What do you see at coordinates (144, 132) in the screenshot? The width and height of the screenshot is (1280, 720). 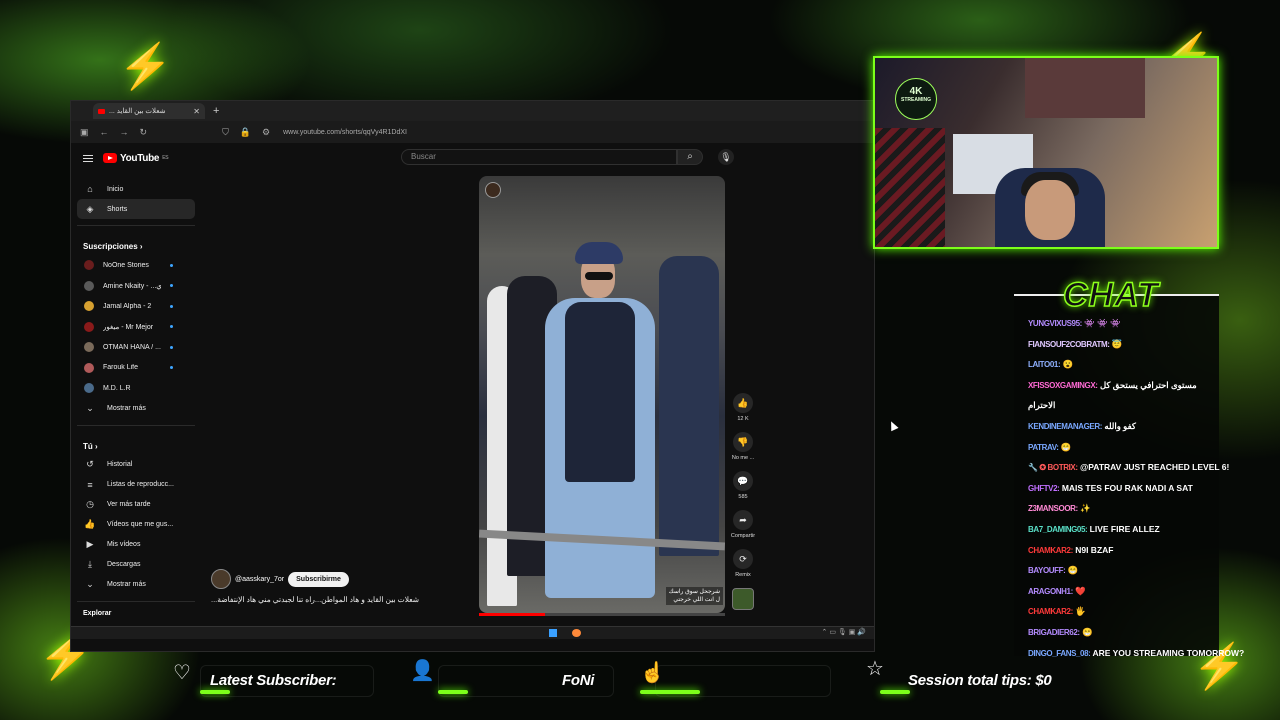 I see `reload-icon: ↻` at bounding box center [144, 132].